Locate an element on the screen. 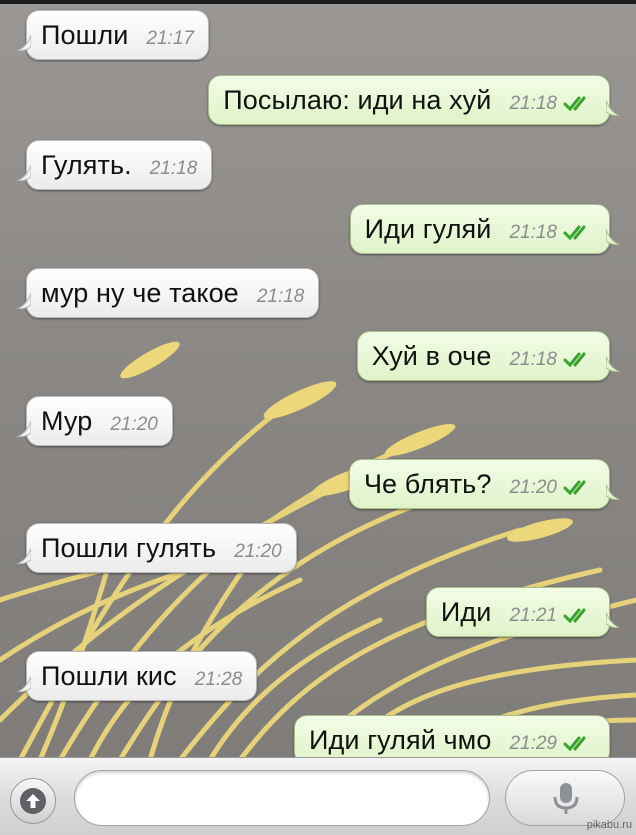 The height and width of the screenshot is (835, 636). microphone-icon is located at coordinates (566, 798).